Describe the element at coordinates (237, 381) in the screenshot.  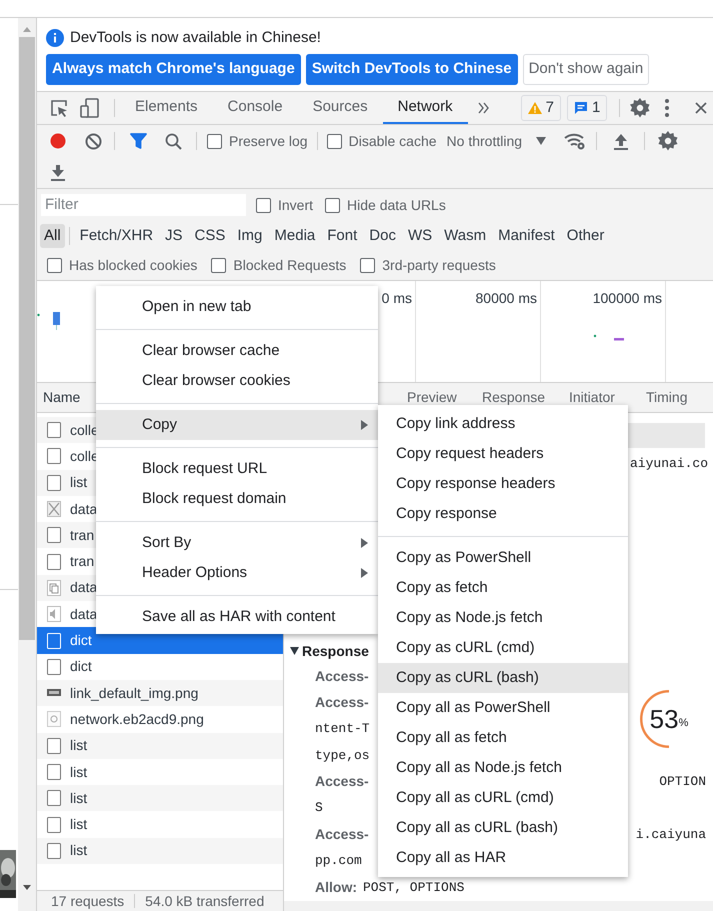
I see `menu-item: Clear browser cookies` at that location.